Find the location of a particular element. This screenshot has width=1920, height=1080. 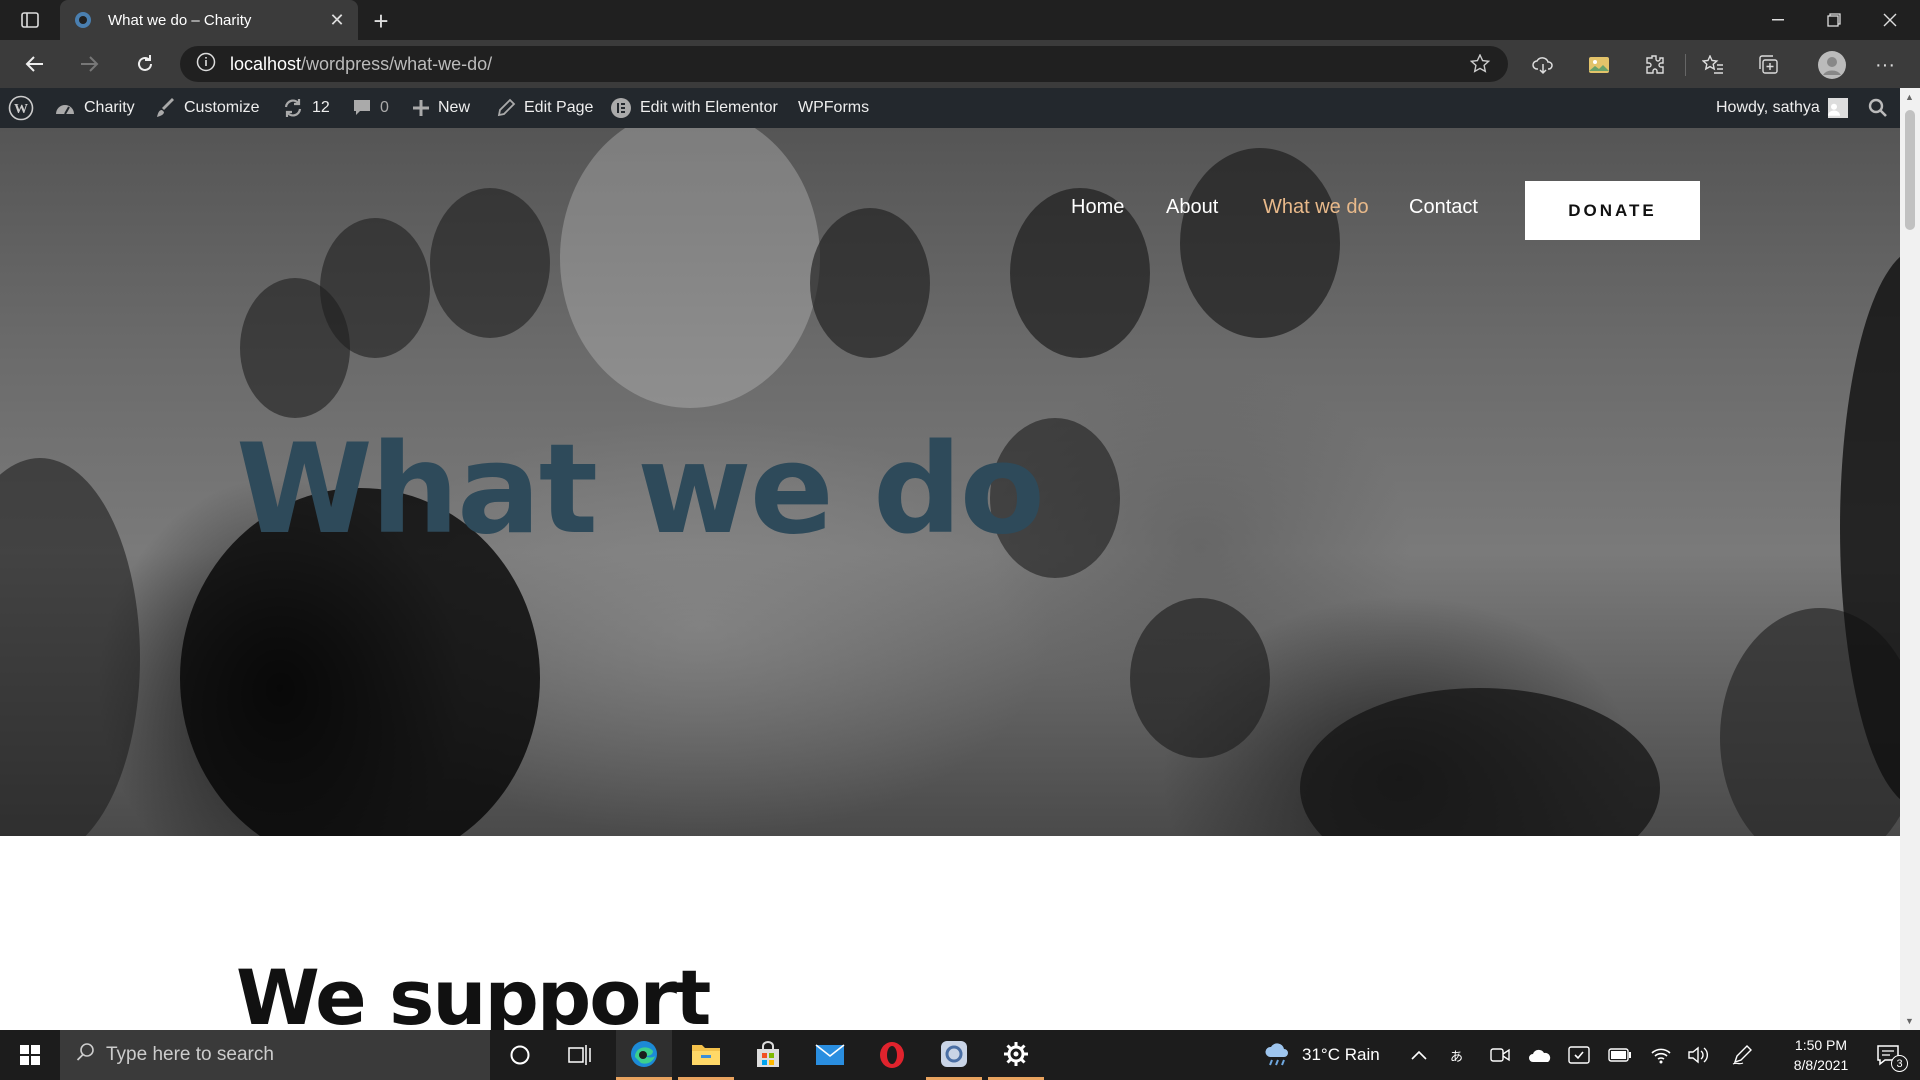

admin-wpforms: WPForms is located at coordinates (833, 108).